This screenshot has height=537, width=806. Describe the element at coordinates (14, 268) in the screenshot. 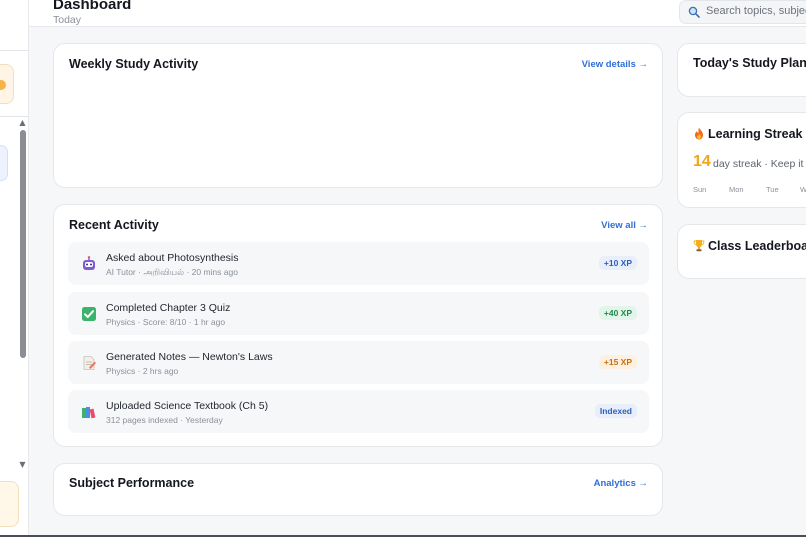

I see `sidebar: ▲ ▼` at that location.